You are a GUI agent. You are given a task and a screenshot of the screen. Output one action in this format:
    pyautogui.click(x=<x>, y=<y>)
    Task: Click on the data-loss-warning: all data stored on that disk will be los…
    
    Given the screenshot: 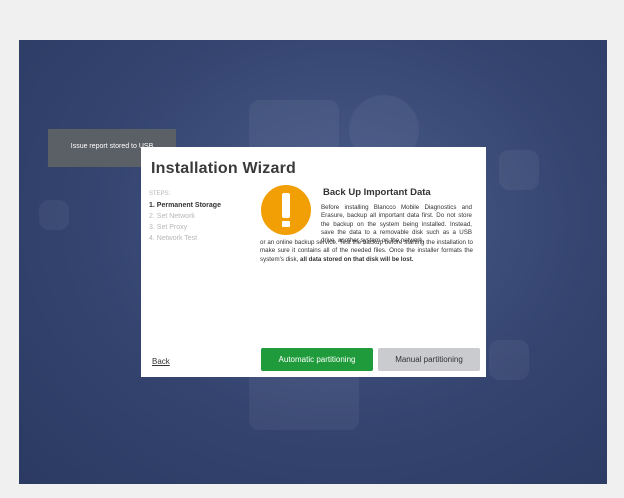 What is the action you would take?
    pyautogui.click(x=357, y=259)
    